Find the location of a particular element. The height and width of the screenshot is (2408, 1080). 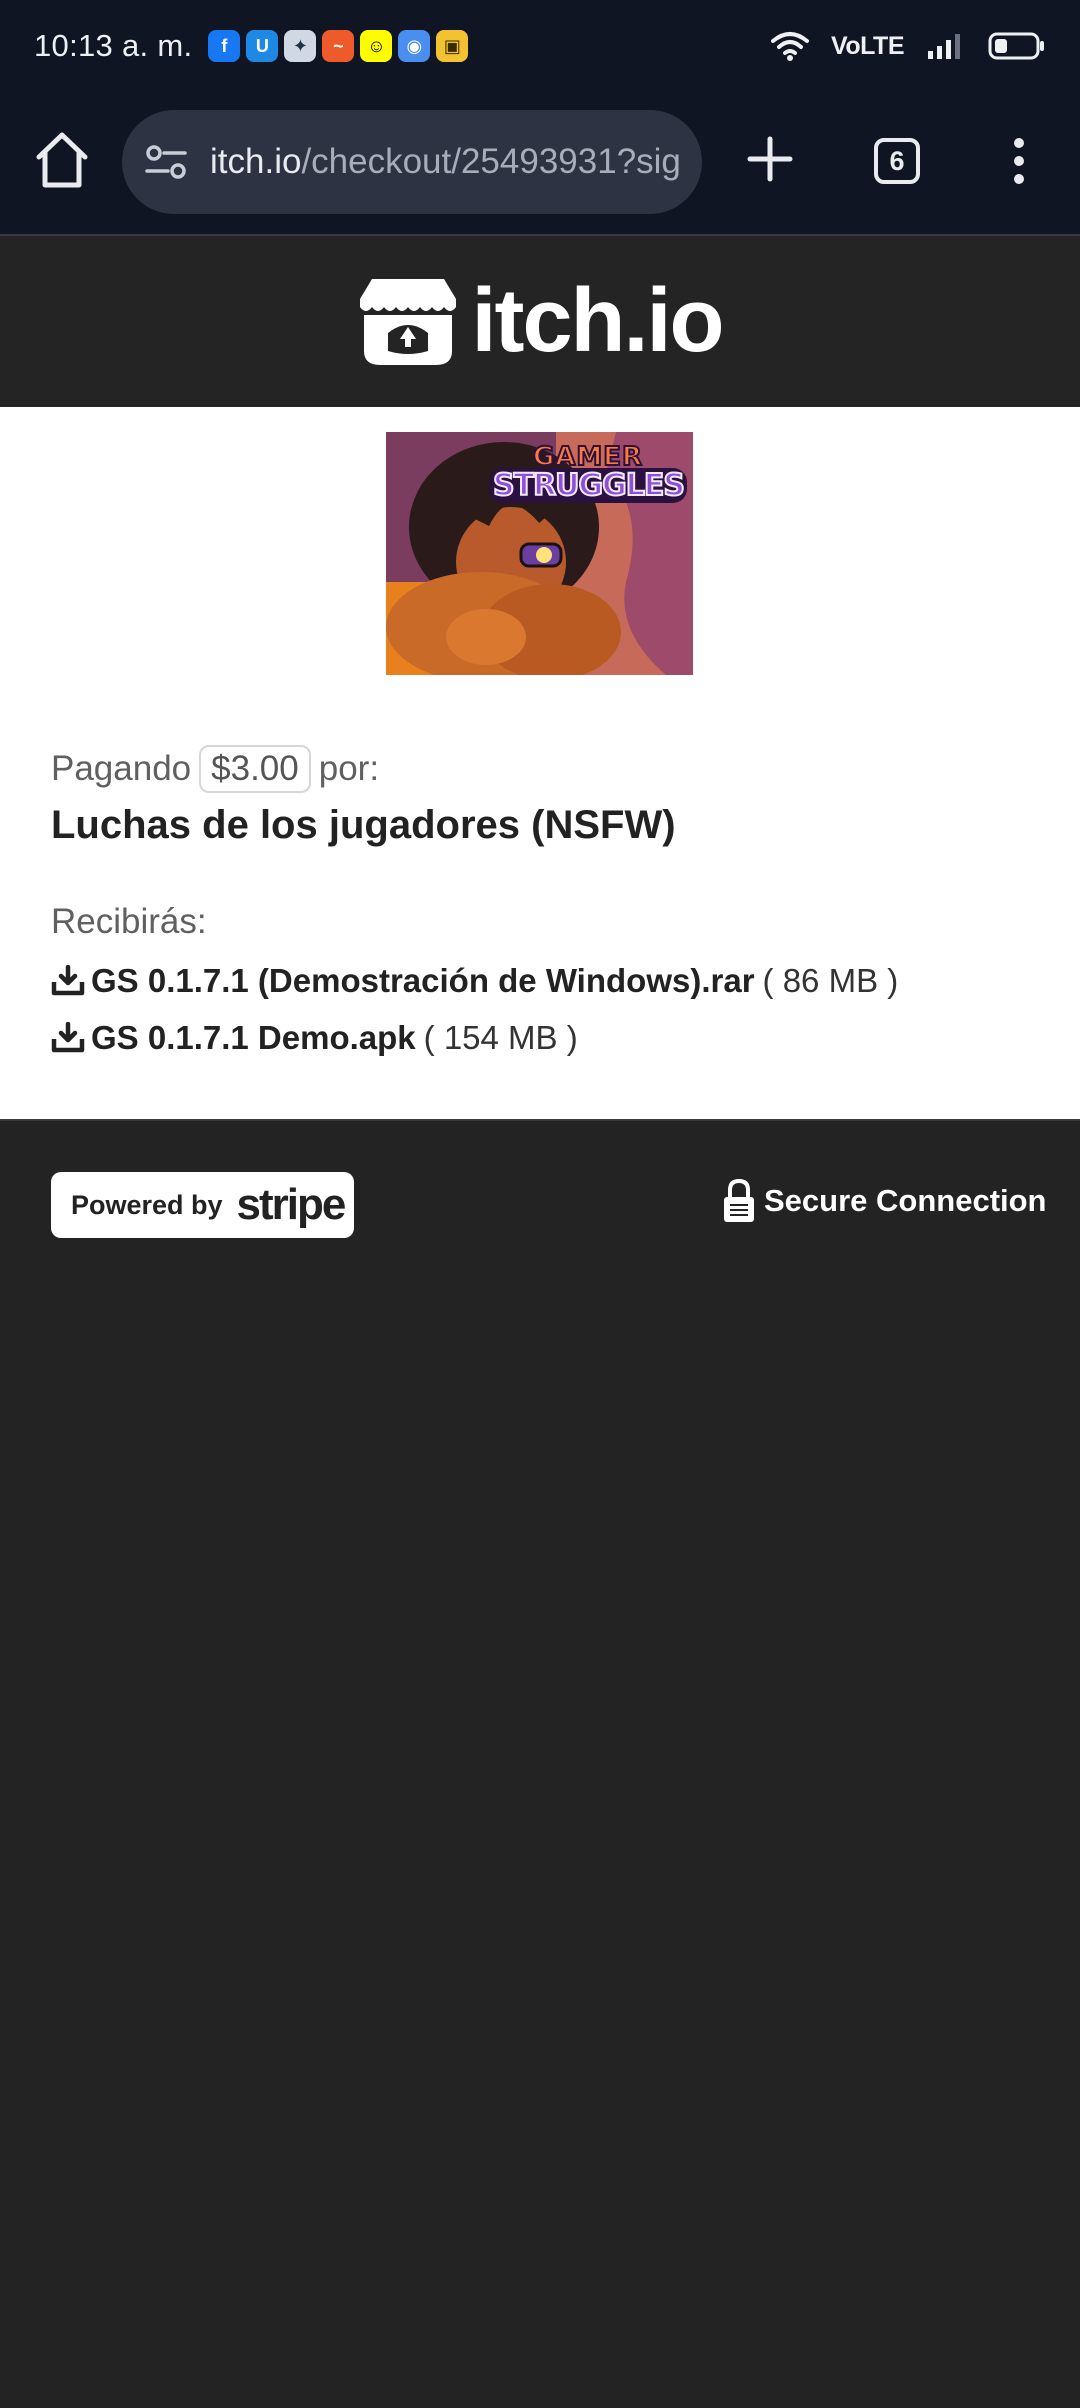

receive-label: Recibirás: is located at coordinates (129, 921).